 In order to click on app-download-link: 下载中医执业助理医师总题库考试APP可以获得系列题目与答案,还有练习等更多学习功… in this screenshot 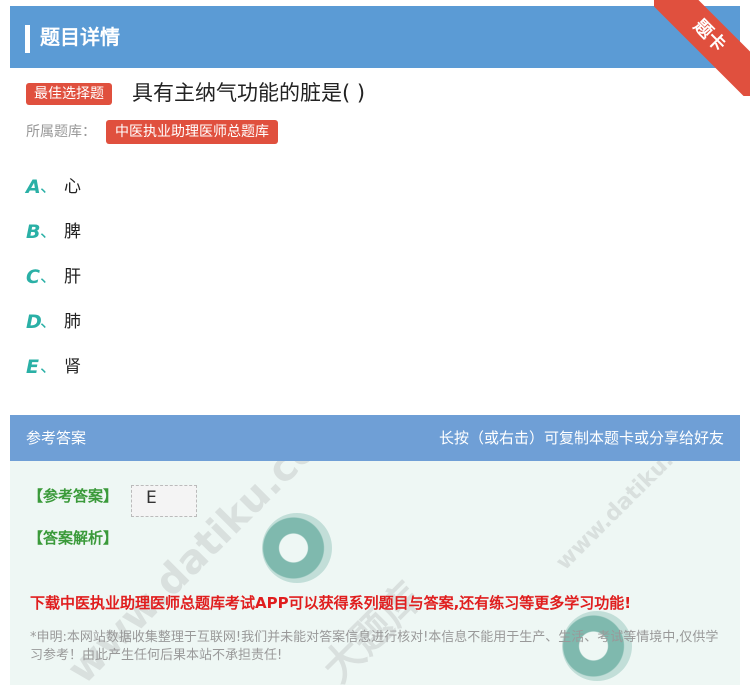, I will do `click(330, 603)`.